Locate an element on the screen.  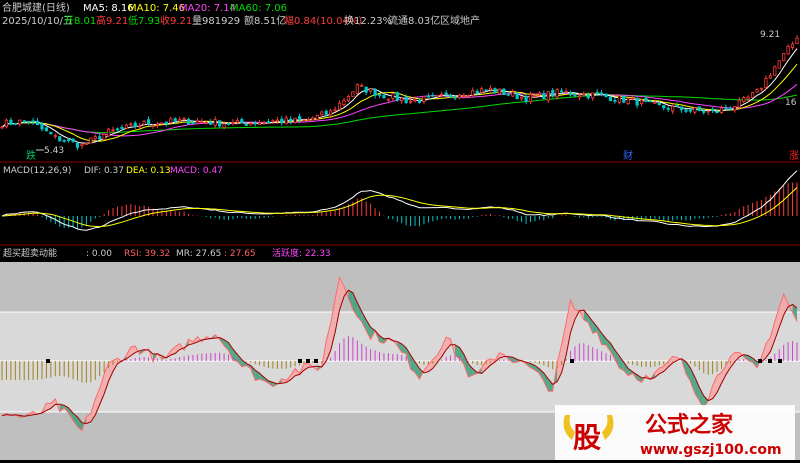
price-high-label: 9.21 is located at coordinates (770, 35).